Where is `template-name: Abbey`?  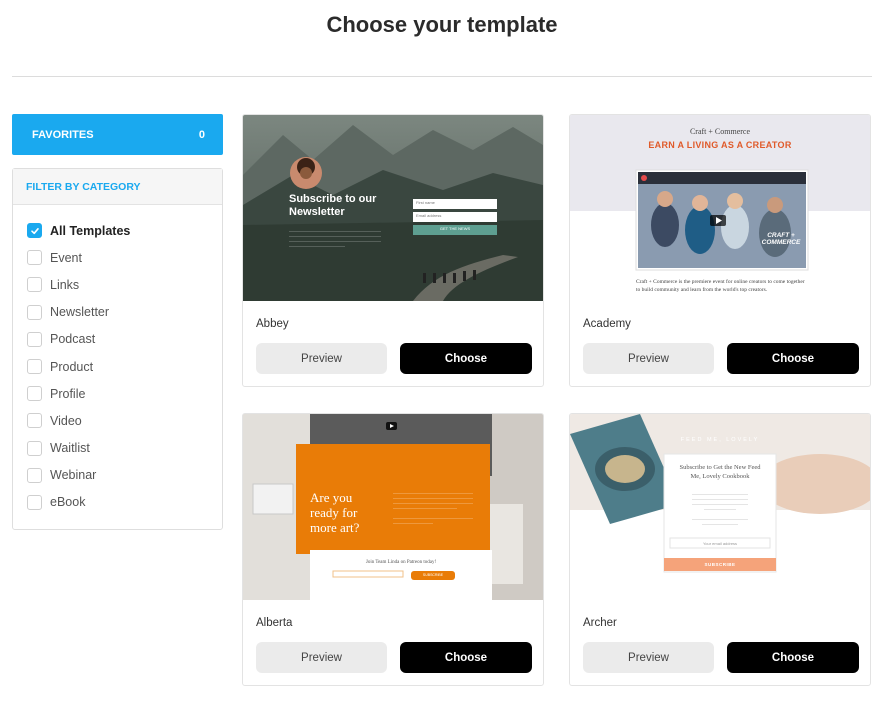
template-name: Abbey is located at coordinates (272, 324).